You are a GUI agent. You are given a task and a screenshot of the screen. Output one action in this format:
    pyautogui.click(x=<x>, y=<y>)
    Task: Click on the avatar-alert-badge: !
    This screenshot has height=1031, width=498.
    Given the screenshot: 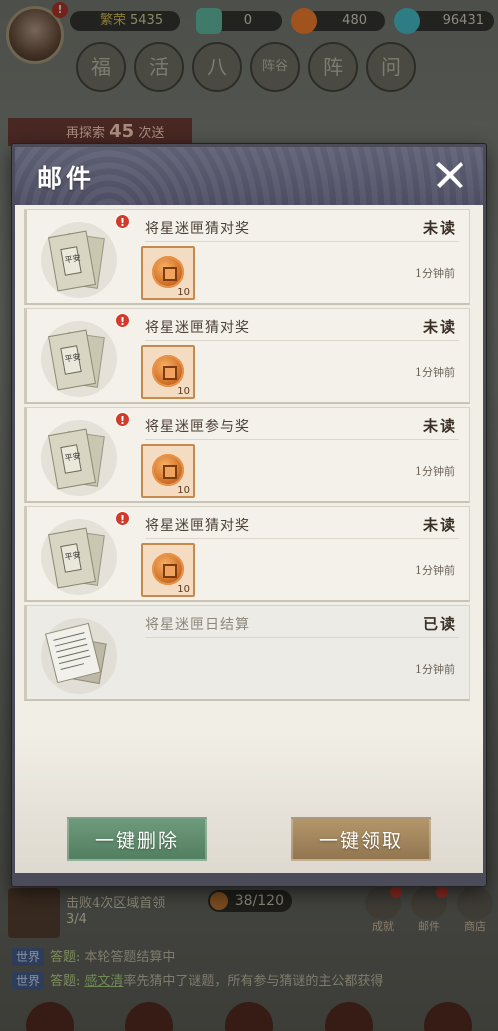 What is the action you would take?
    pyautogui.click(x=60, y=10)
    